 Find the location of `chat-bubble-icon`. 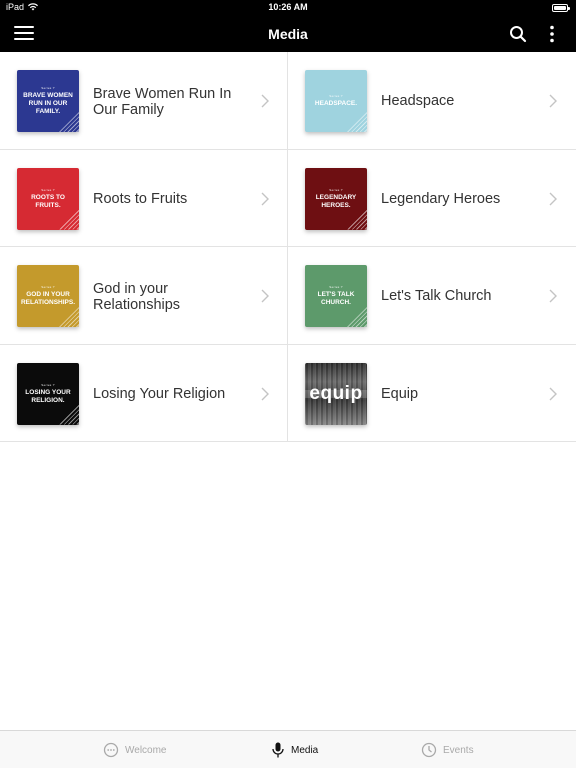

chat-bubble-icon is located at coordinates (111, 750).